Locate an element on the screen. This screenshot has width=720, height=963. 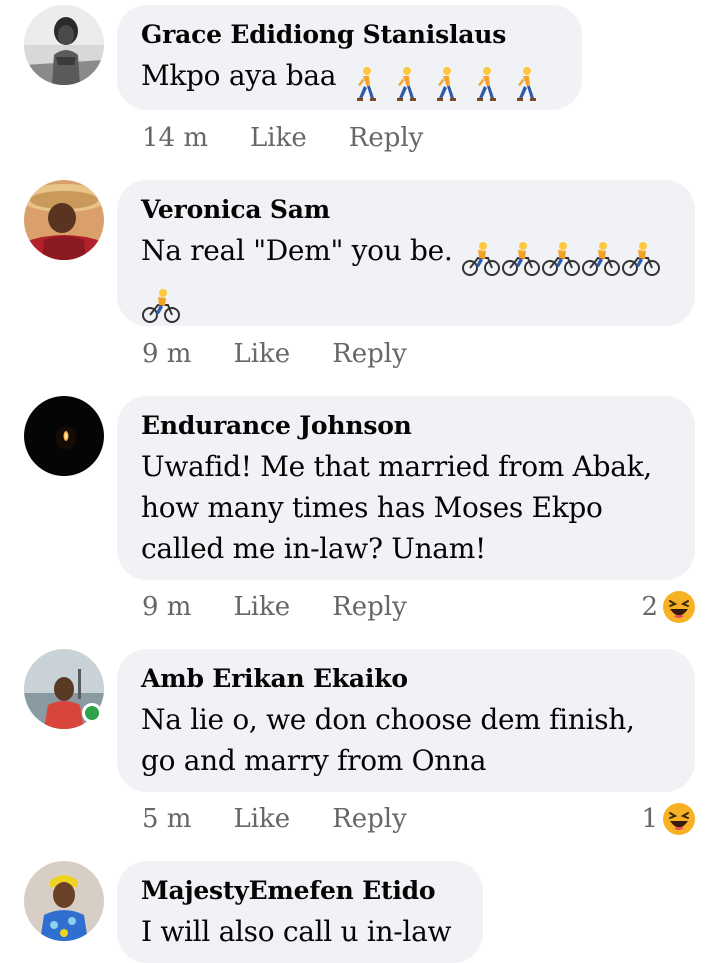
reaction-count: 1 is located at coordinates (649, 819).